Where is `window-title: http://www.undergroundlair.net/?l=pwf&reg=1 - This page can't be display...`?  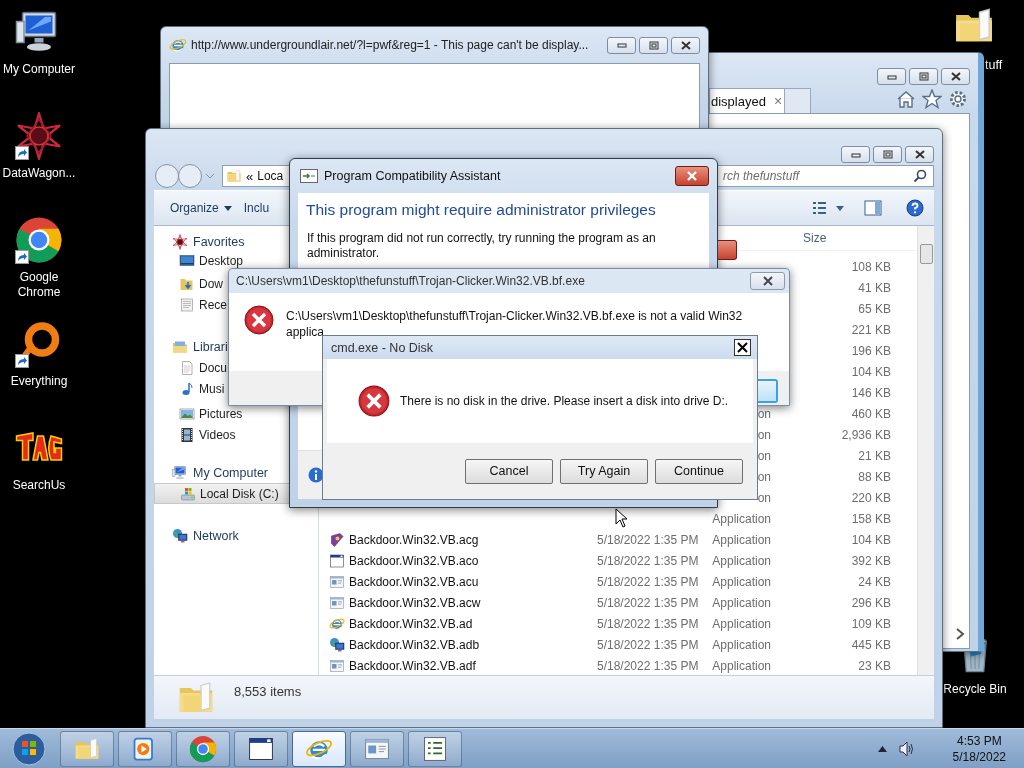 window-title: http://www.undergroundlair.net/?l=pwf&reg=1 - This page can't be display... is located at coordinates (390, 45).